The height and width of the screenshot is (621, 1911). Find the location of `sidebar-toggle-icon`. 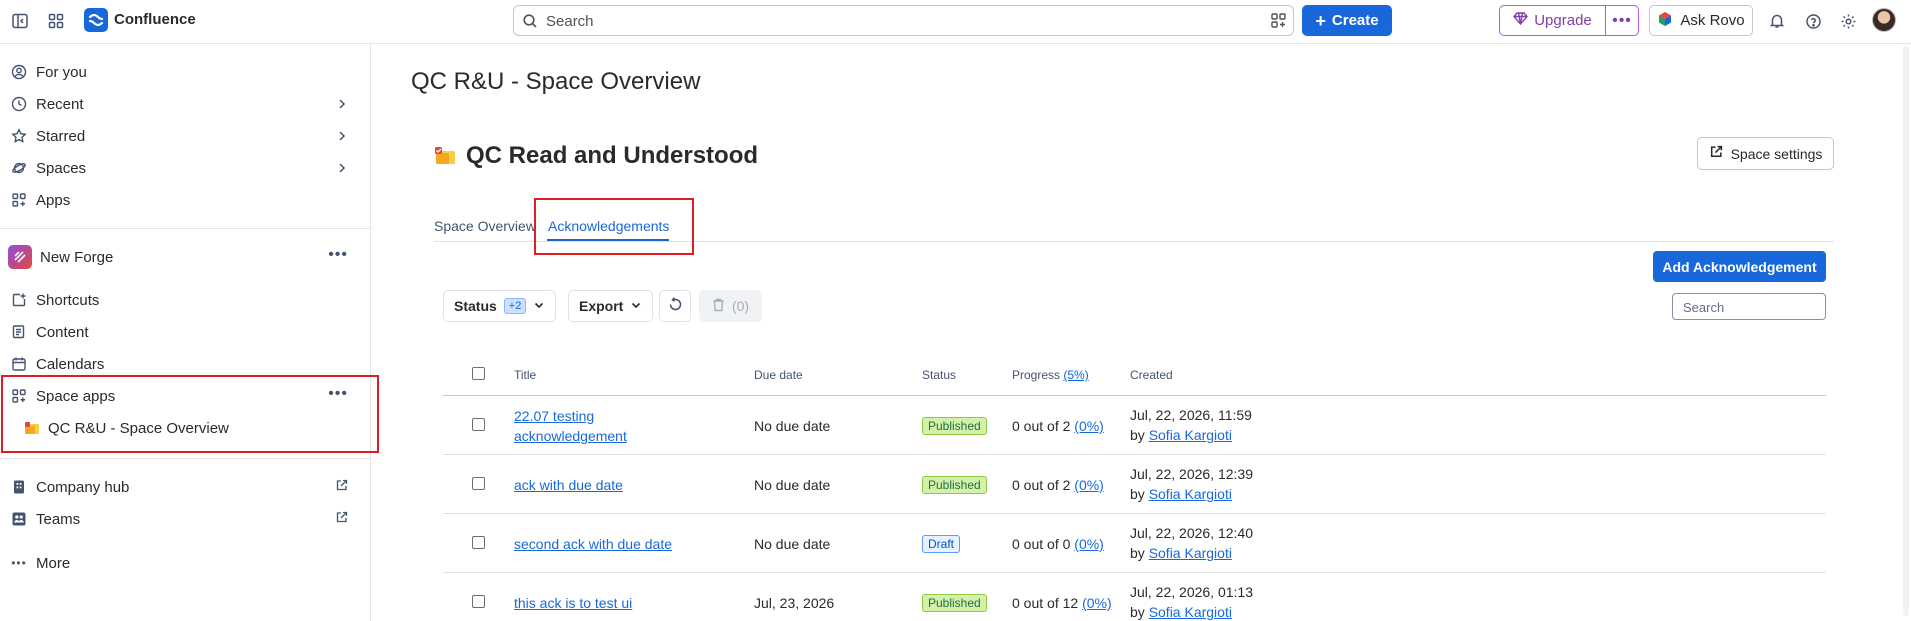

sidebar-toggle-icon is located at coordinates (20, 21).